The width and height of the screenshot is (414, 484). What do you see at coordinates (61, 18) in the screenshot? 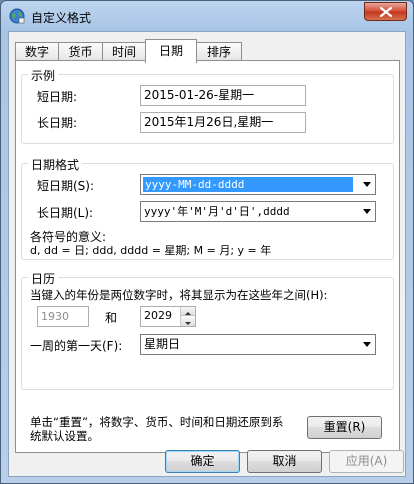
I see `window-title: 自定义格式` at bounding box center [61, 18].